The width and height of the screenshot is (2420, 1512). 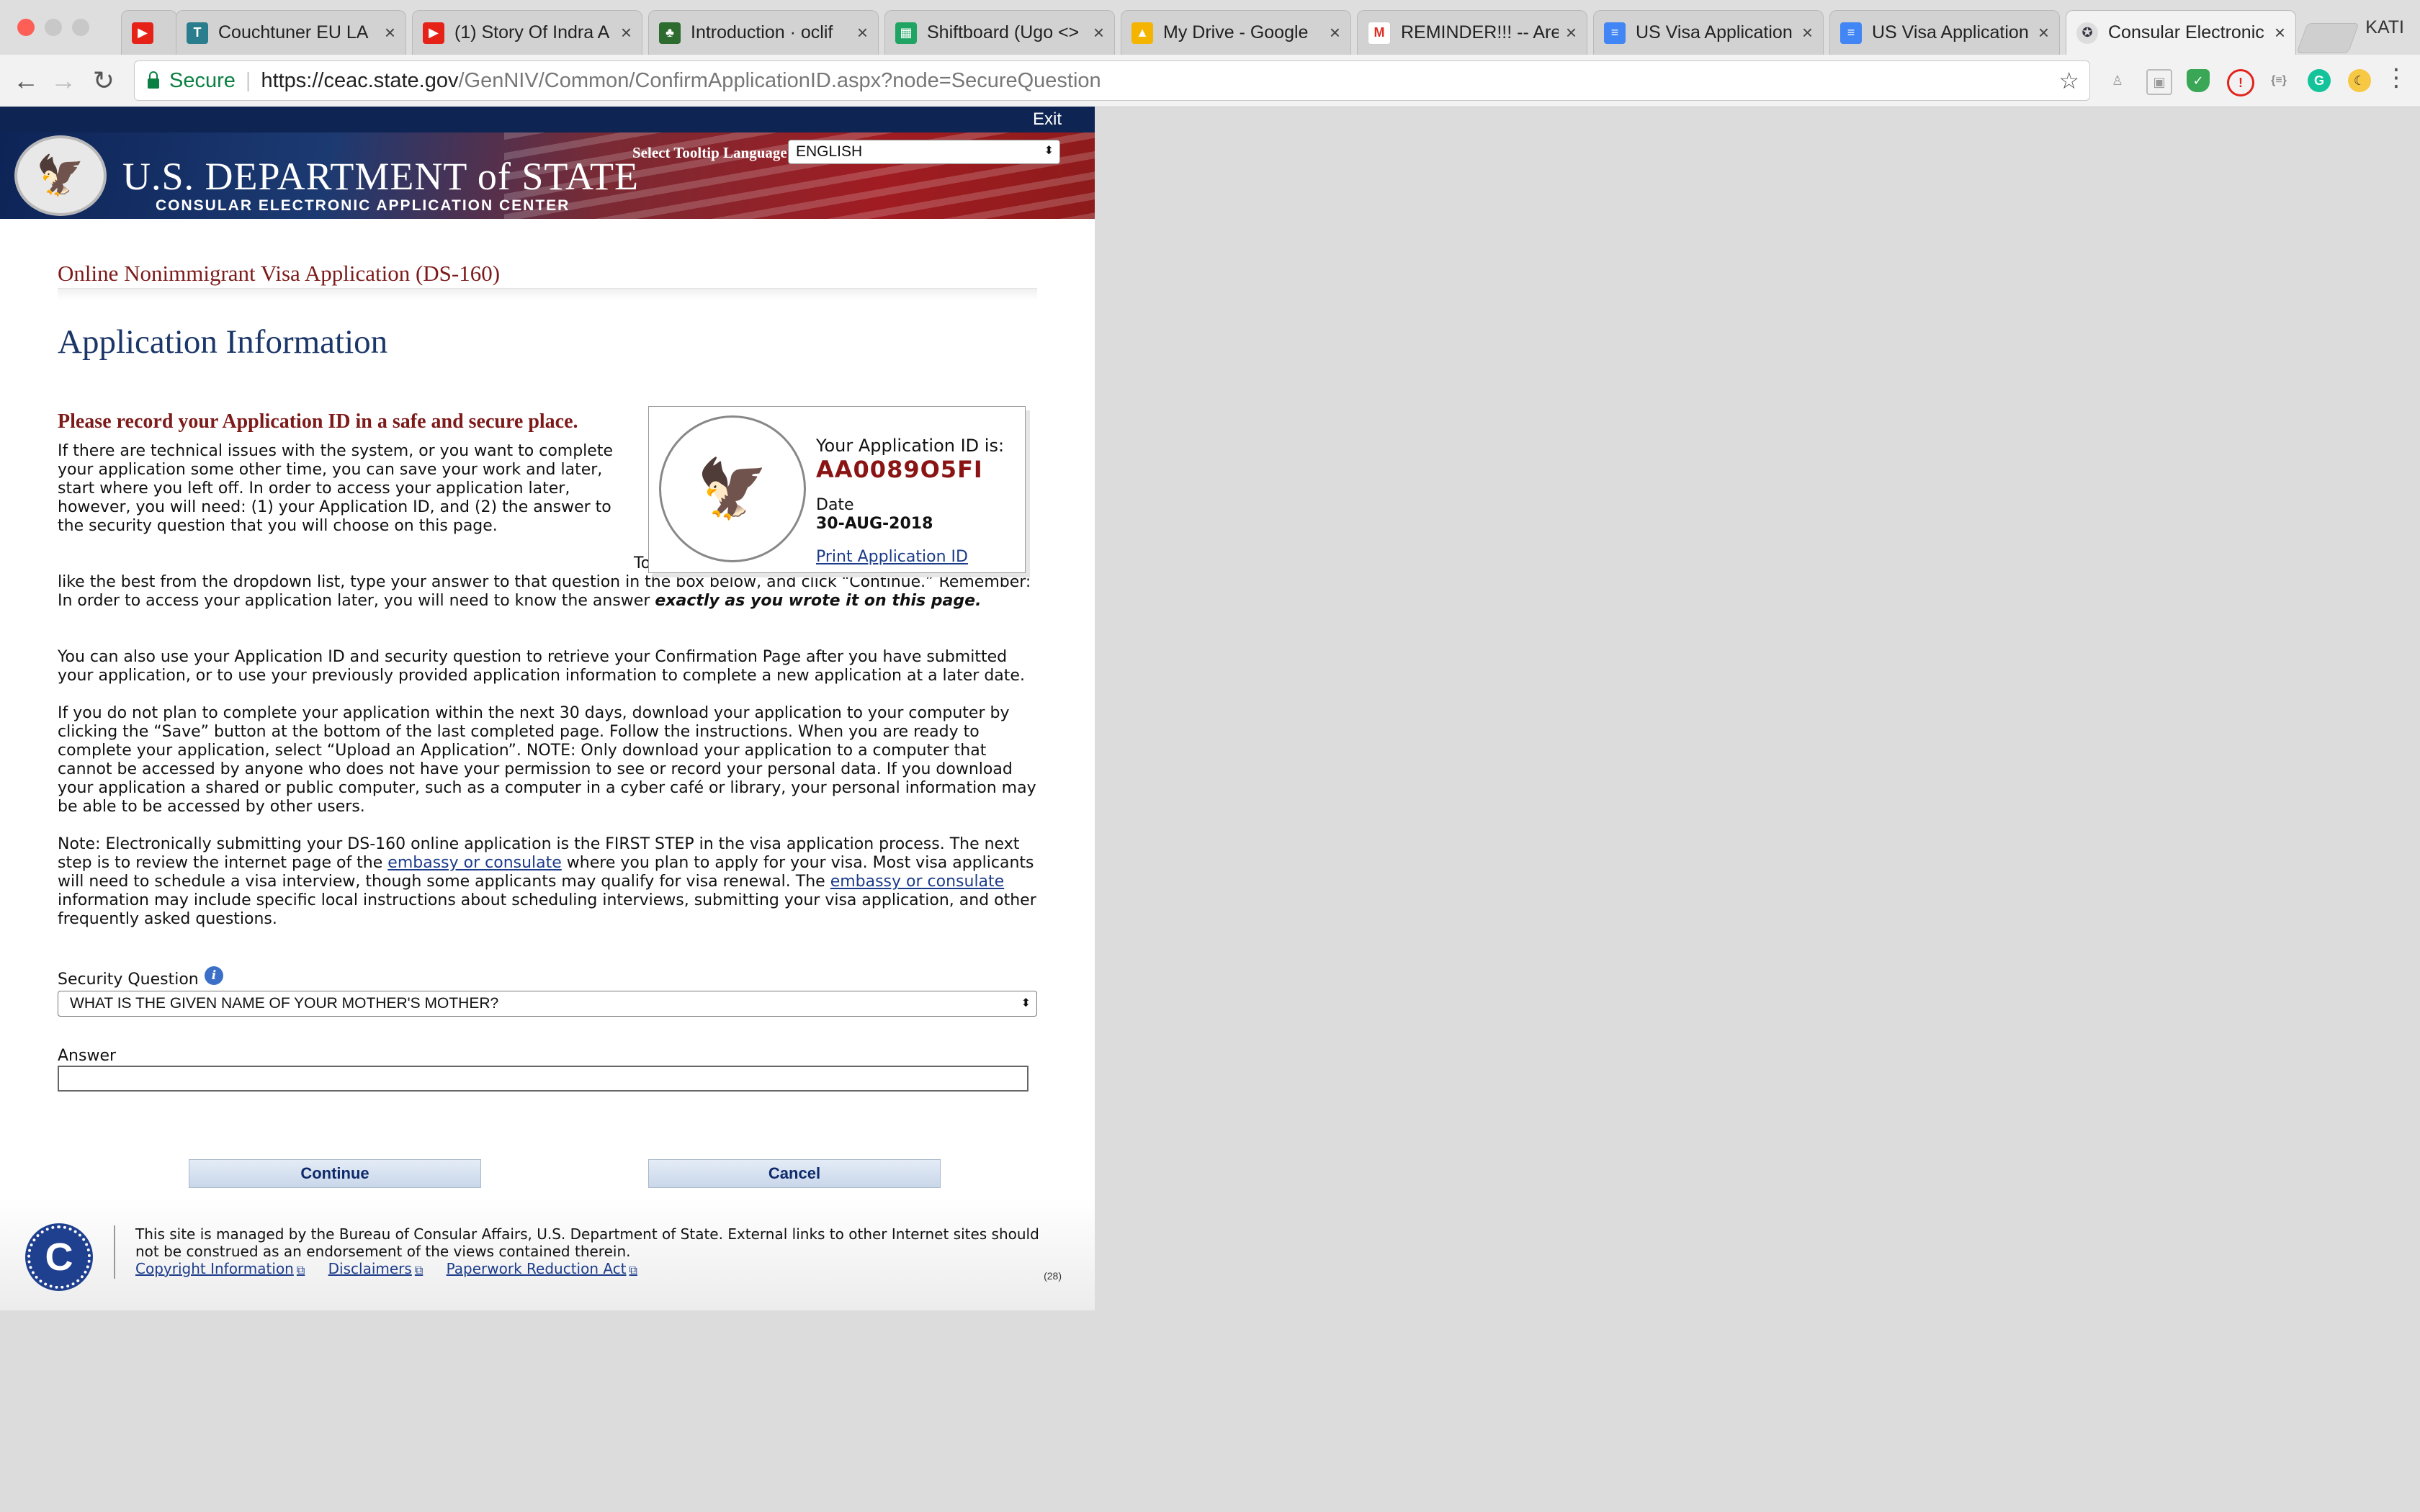 I want to click on shield-icon: ✓, so click(x=2198, y=80).